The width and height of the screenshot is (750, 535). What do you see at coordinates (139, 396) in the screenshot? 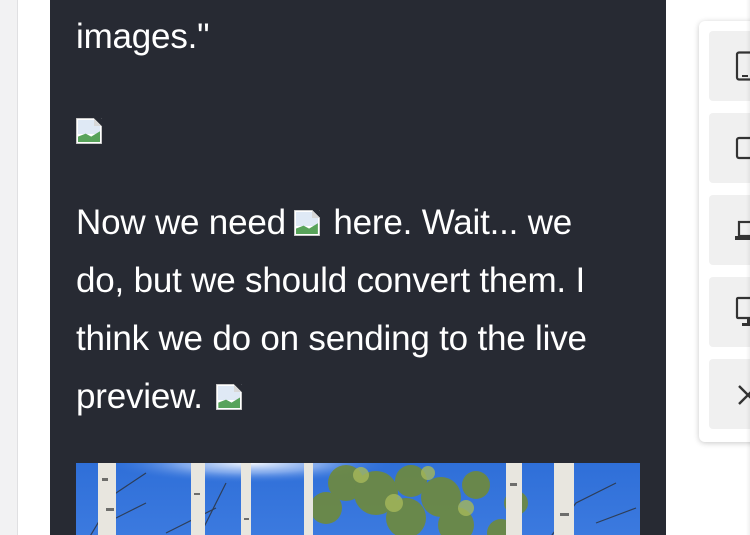
I see `paragraph-text: preview.` at bounding box center [139, 396].